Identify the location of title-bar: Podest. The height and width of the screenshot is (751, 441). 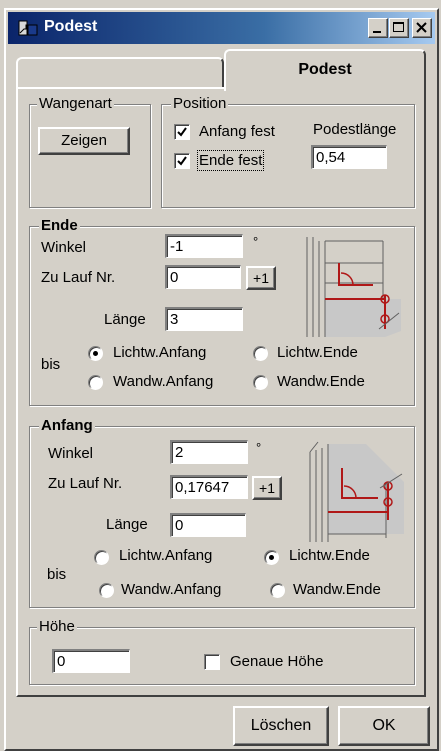
(221, 28).